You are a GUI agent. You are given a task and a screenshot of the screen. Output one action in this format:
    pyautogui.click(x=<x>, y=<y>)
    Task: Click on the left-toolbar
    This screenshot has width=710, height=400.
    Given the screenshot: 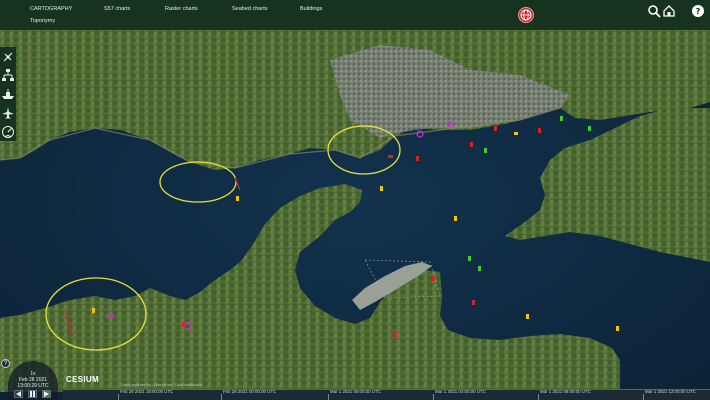 What is the action you would take?
    pyautogui.click(x=8, y=94)
    